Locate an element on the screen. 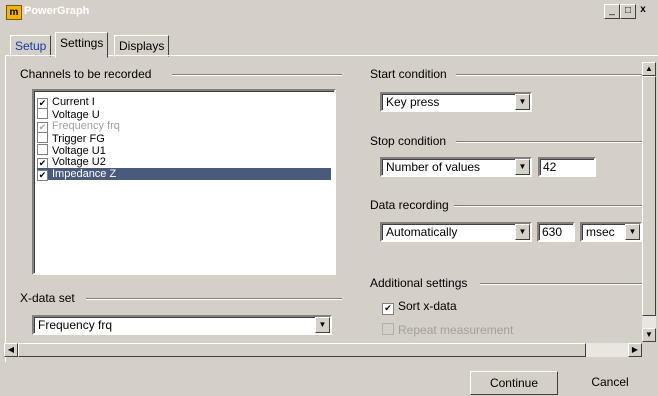  horizontal-scrollbar: ◀ ▶ is located at coordinates (323, 350).